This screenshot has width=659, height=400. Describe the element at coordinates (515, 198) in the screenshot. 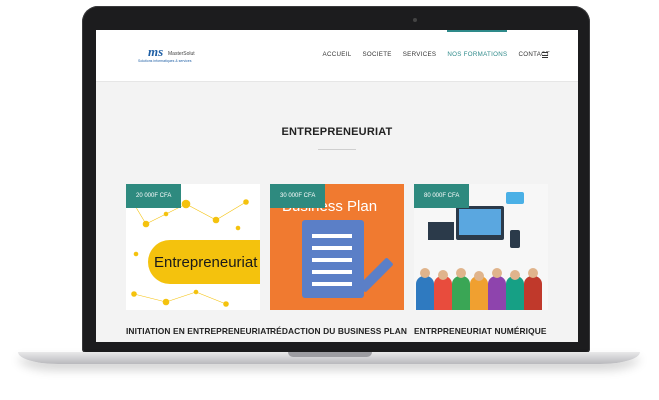

I see `chat-bubble-icon` at that location.